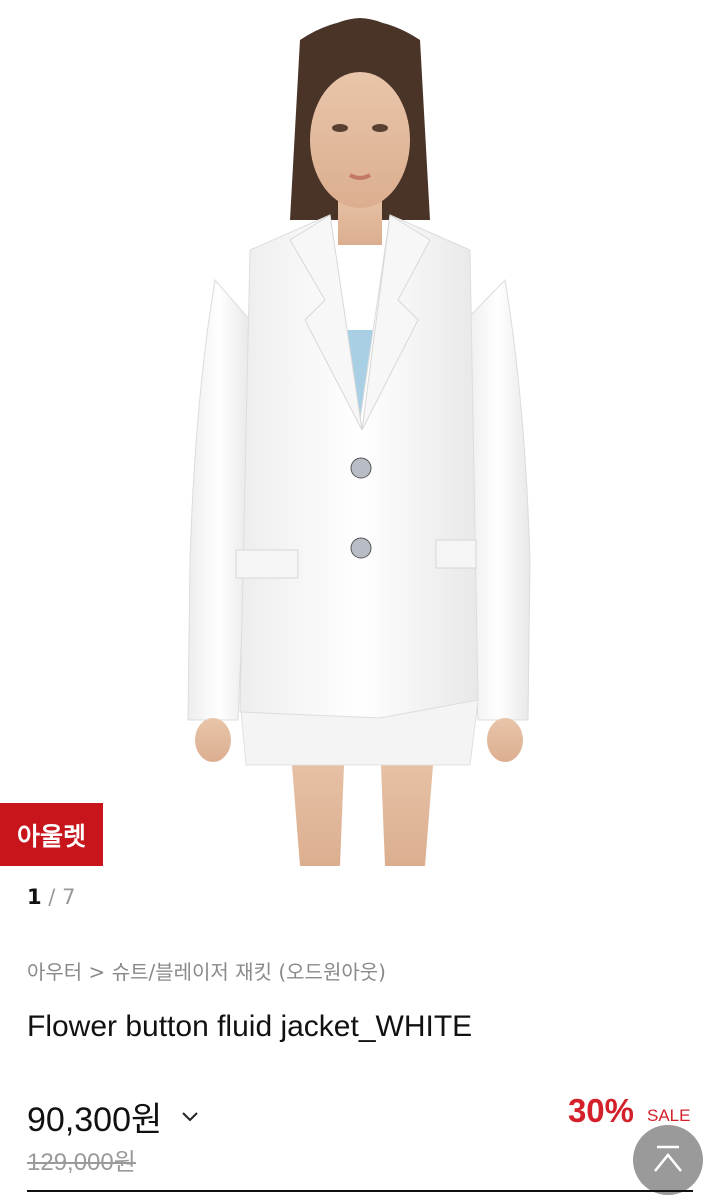 The height and width of the screenshot is (1200, 720). Describe the element at coordinates (69, 897) in the screenshot. I see `pager-total: 7` at that location.